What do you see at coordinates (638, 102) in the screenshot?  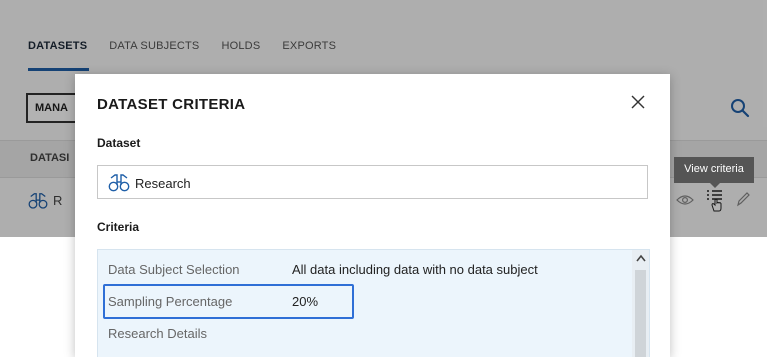 I see `close-icon` at bounding box center [638, 102].